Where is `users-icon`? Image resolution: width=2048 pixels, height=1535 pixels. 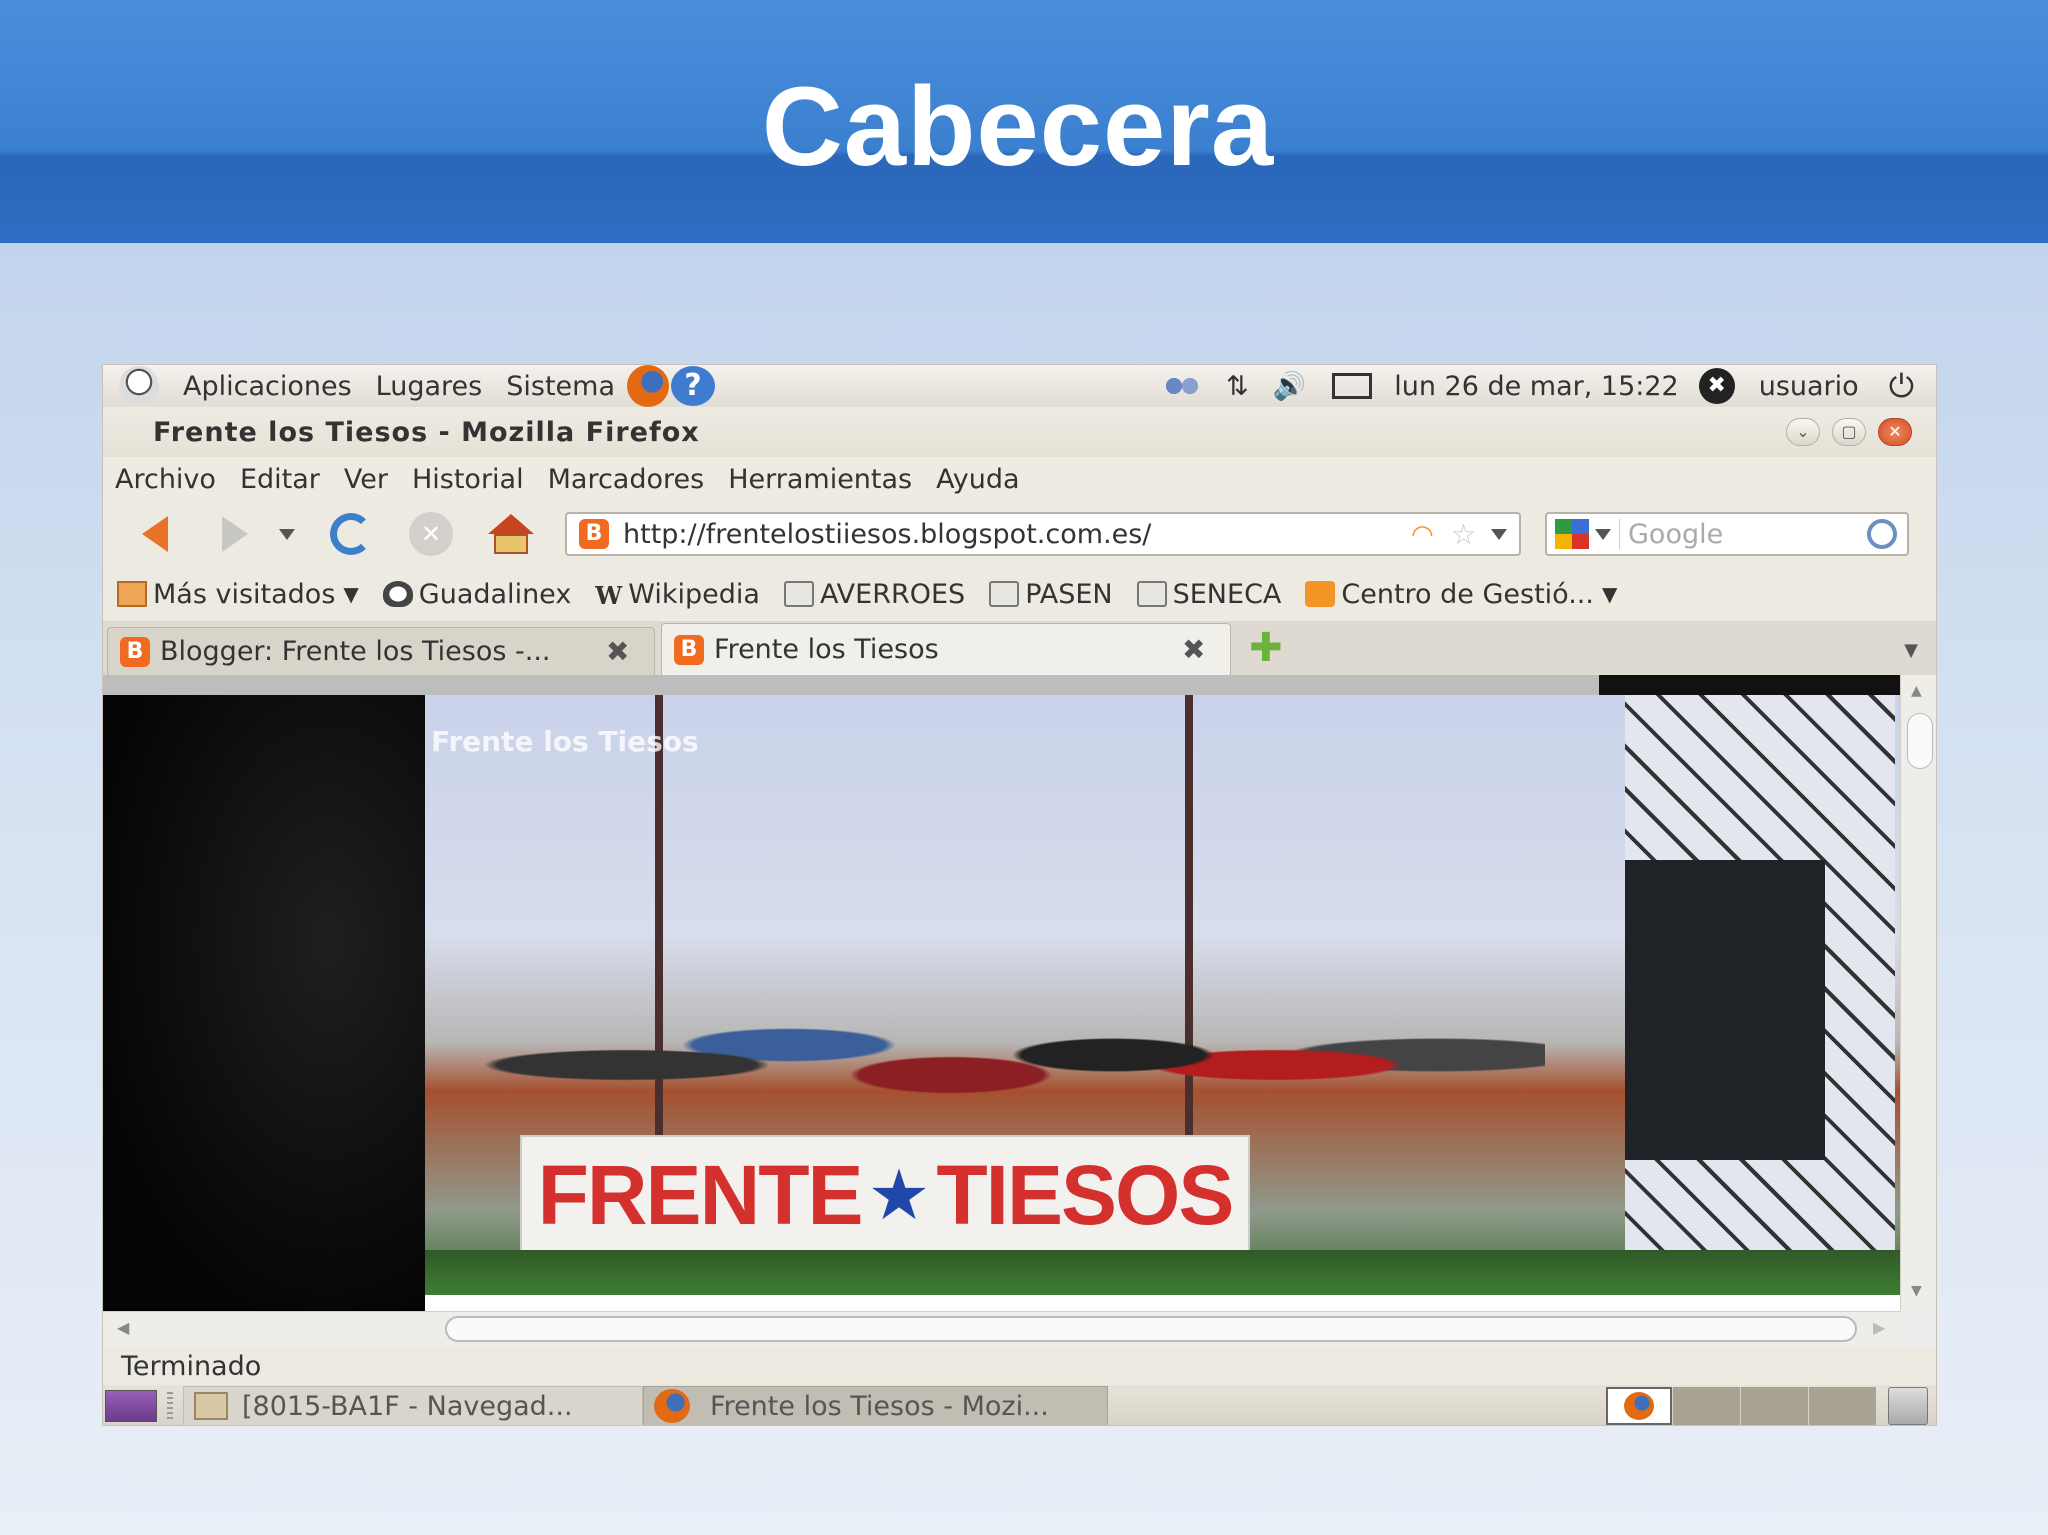
users-icon is located at coordinates (1181, 386).